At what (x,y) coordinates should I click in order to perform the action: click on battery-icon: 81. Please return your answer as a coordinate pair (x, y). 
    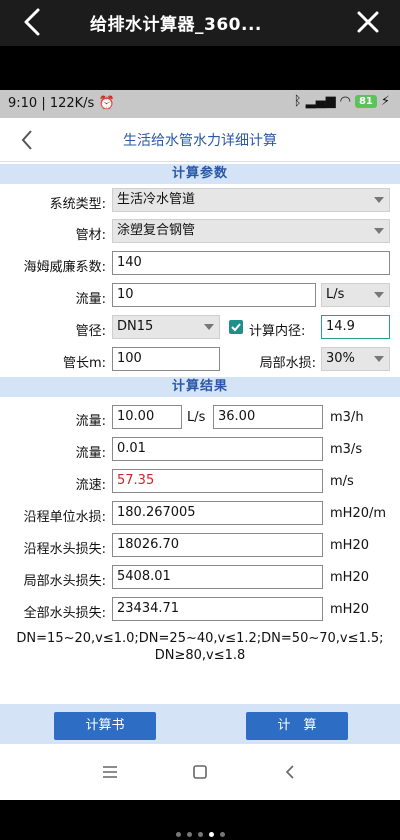
    Looking at the image, I should click on (365, 101).